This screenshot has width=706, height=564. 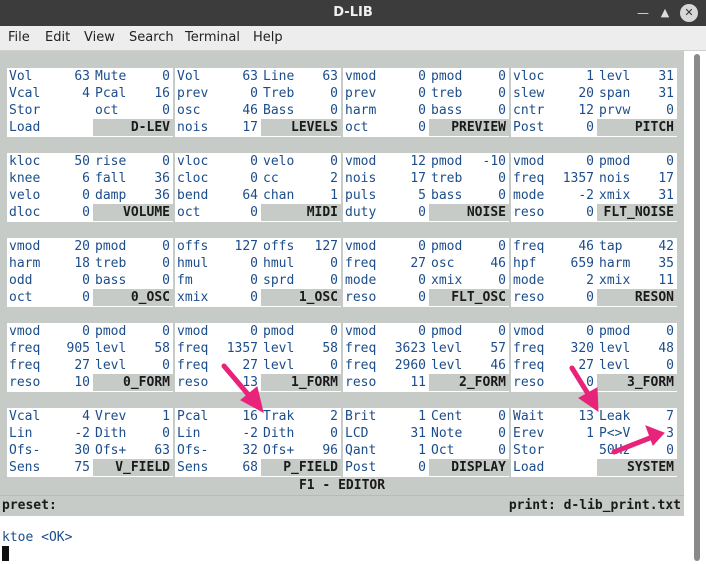 I want to click on minimize-icon: —, so click(x=643, y=13).